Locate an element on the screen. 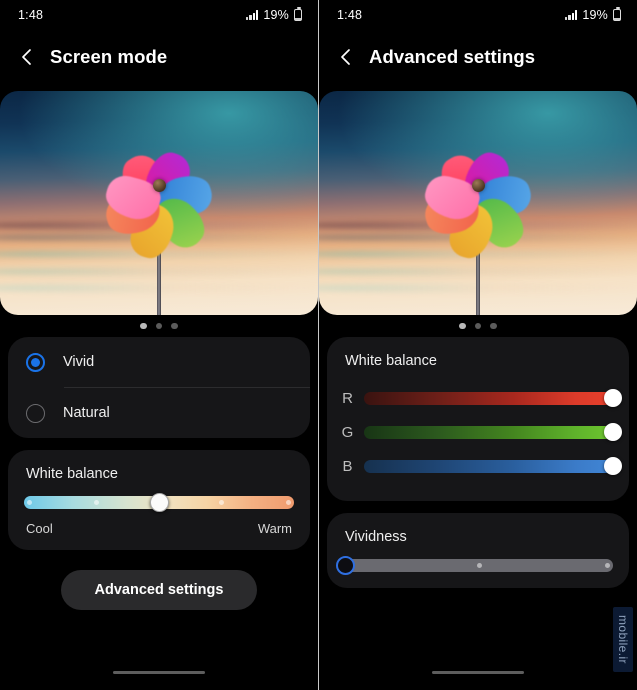 Image resolution: width=637 pixels, height=690 pixels. advanced-settings-button: Advanced settings is located at coordinates (159, 590).